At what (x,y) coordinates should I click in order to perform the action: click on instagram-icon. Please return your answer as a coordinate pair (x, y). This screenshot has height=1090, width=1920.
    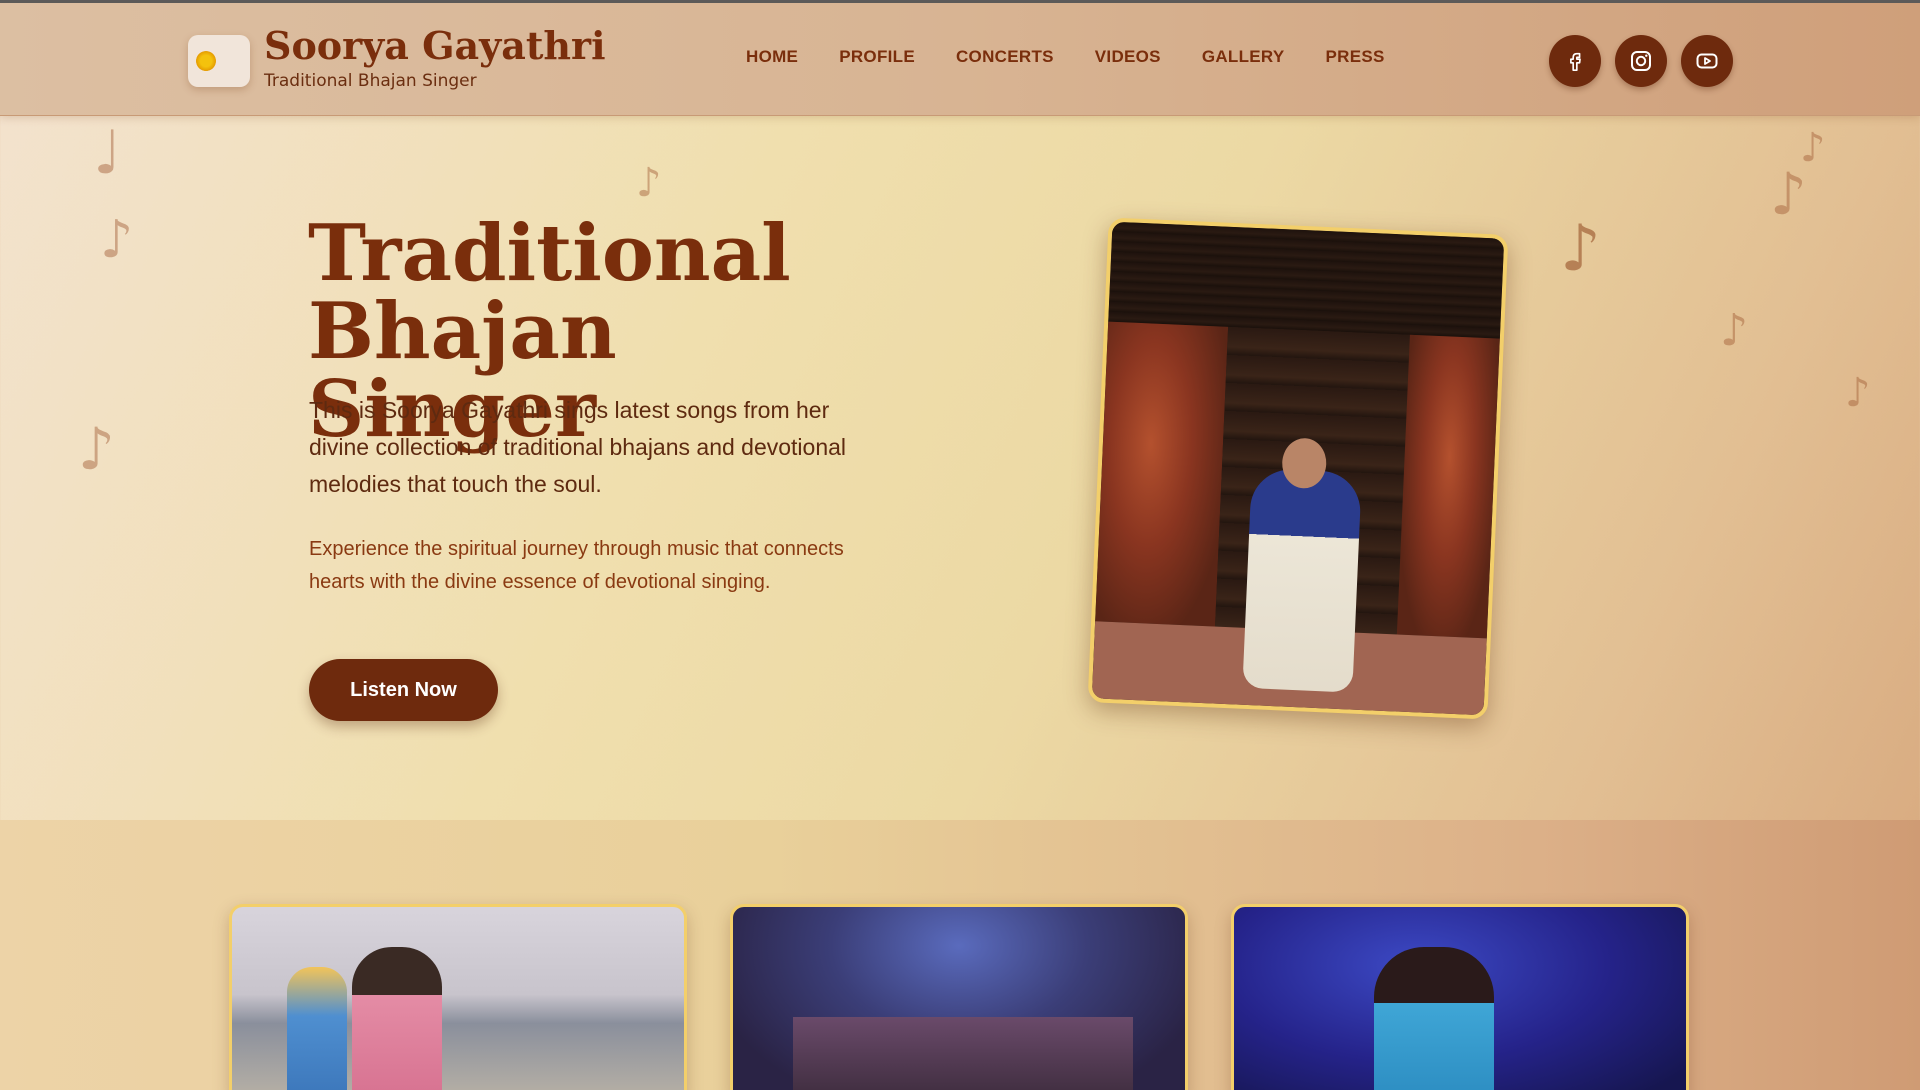
    Looking at the image, I should click on (1641, 61).